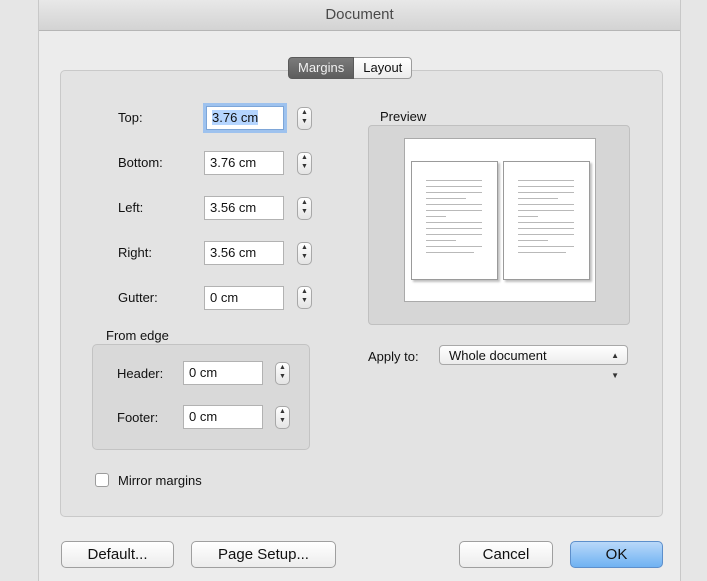  Describe the element at coordinates (506, 554) in the screenshot. I see `cancel-button: Cancel` at that location.